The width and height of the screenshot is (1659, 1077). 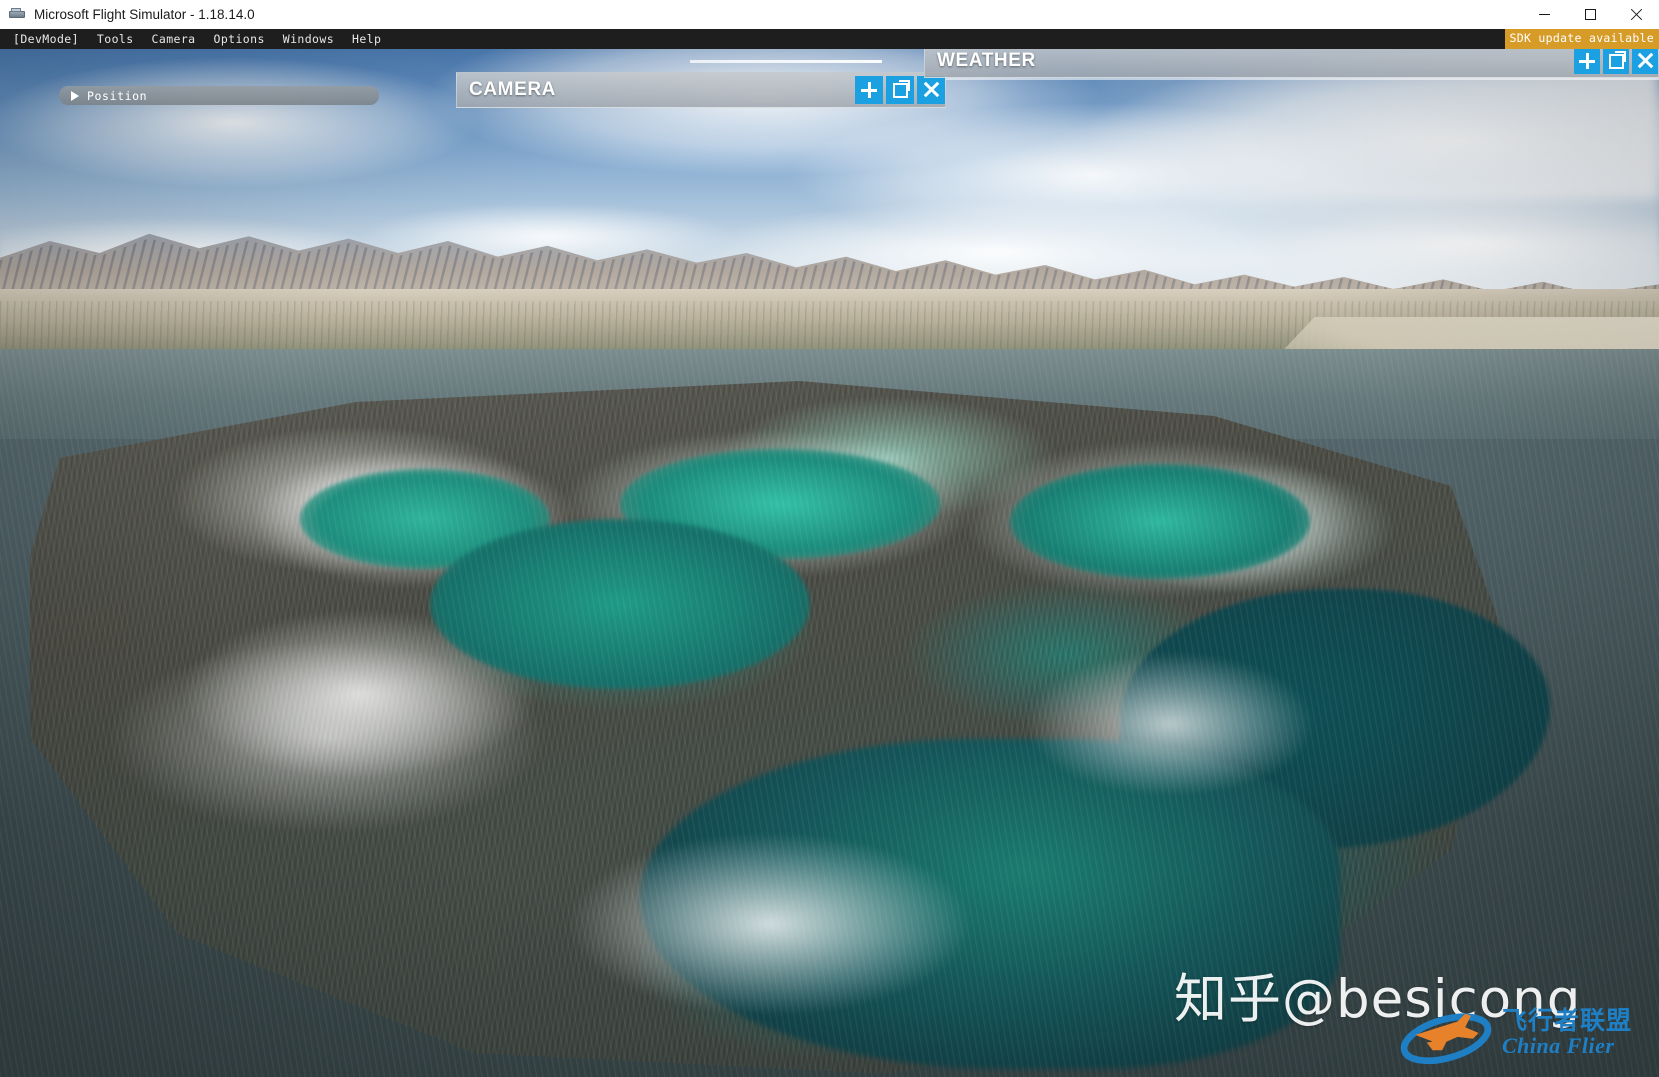 What do you see at coordinates (701, 90) in the screenshot?
I see `camera-panel-header: CAMERA` at bounding box center [701, 90].